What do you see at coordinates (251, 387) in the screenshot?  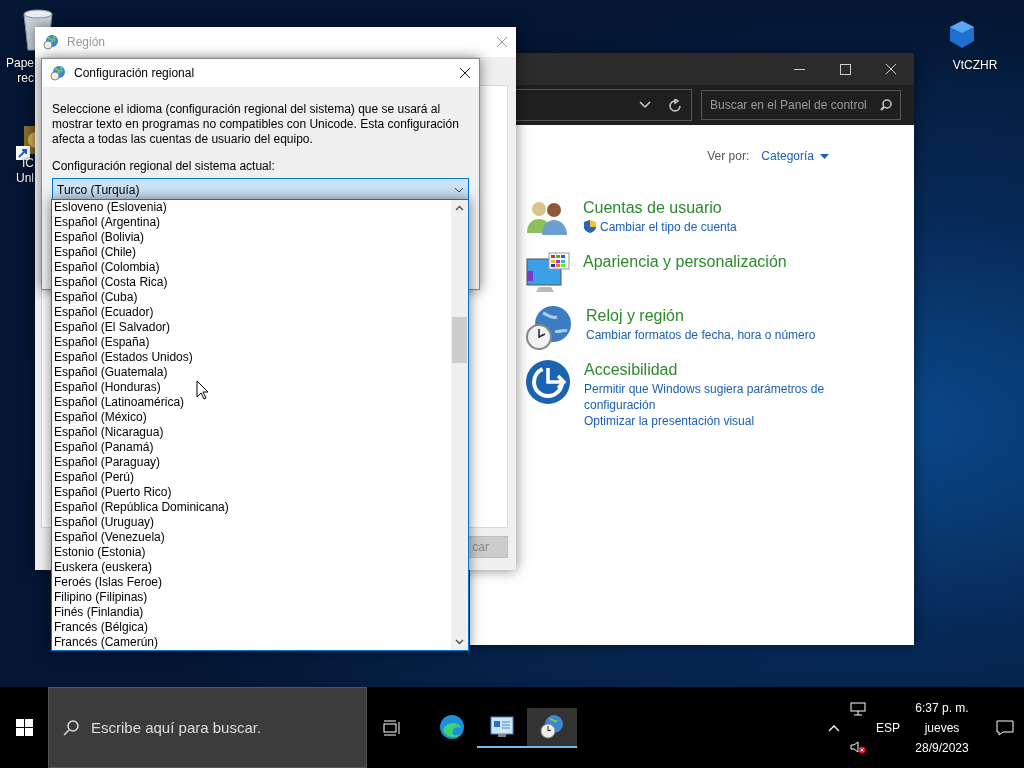 I see `list-option: Español (Honduras)` at bounding box center [251, 387].